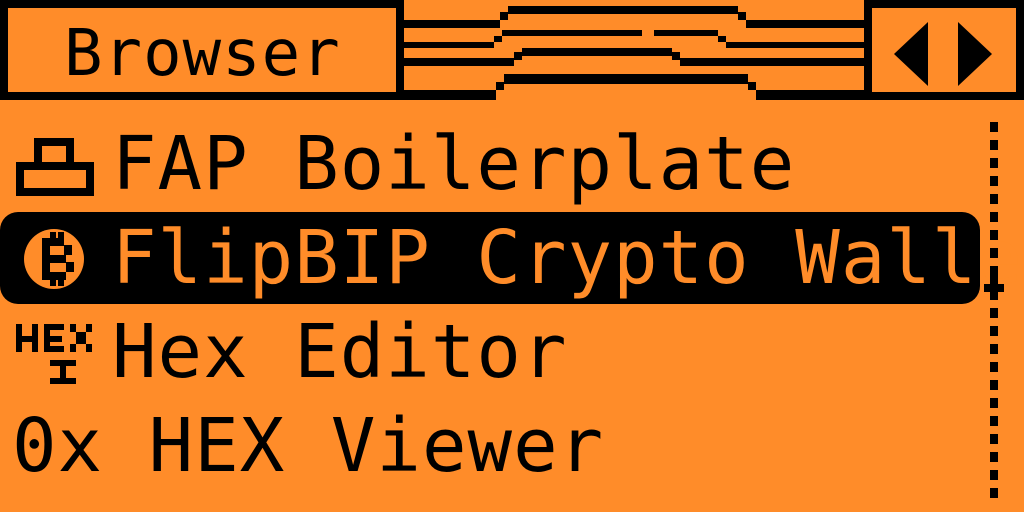 The image size is (1024, 512). I want to click on app-icon, so click(55, 167).